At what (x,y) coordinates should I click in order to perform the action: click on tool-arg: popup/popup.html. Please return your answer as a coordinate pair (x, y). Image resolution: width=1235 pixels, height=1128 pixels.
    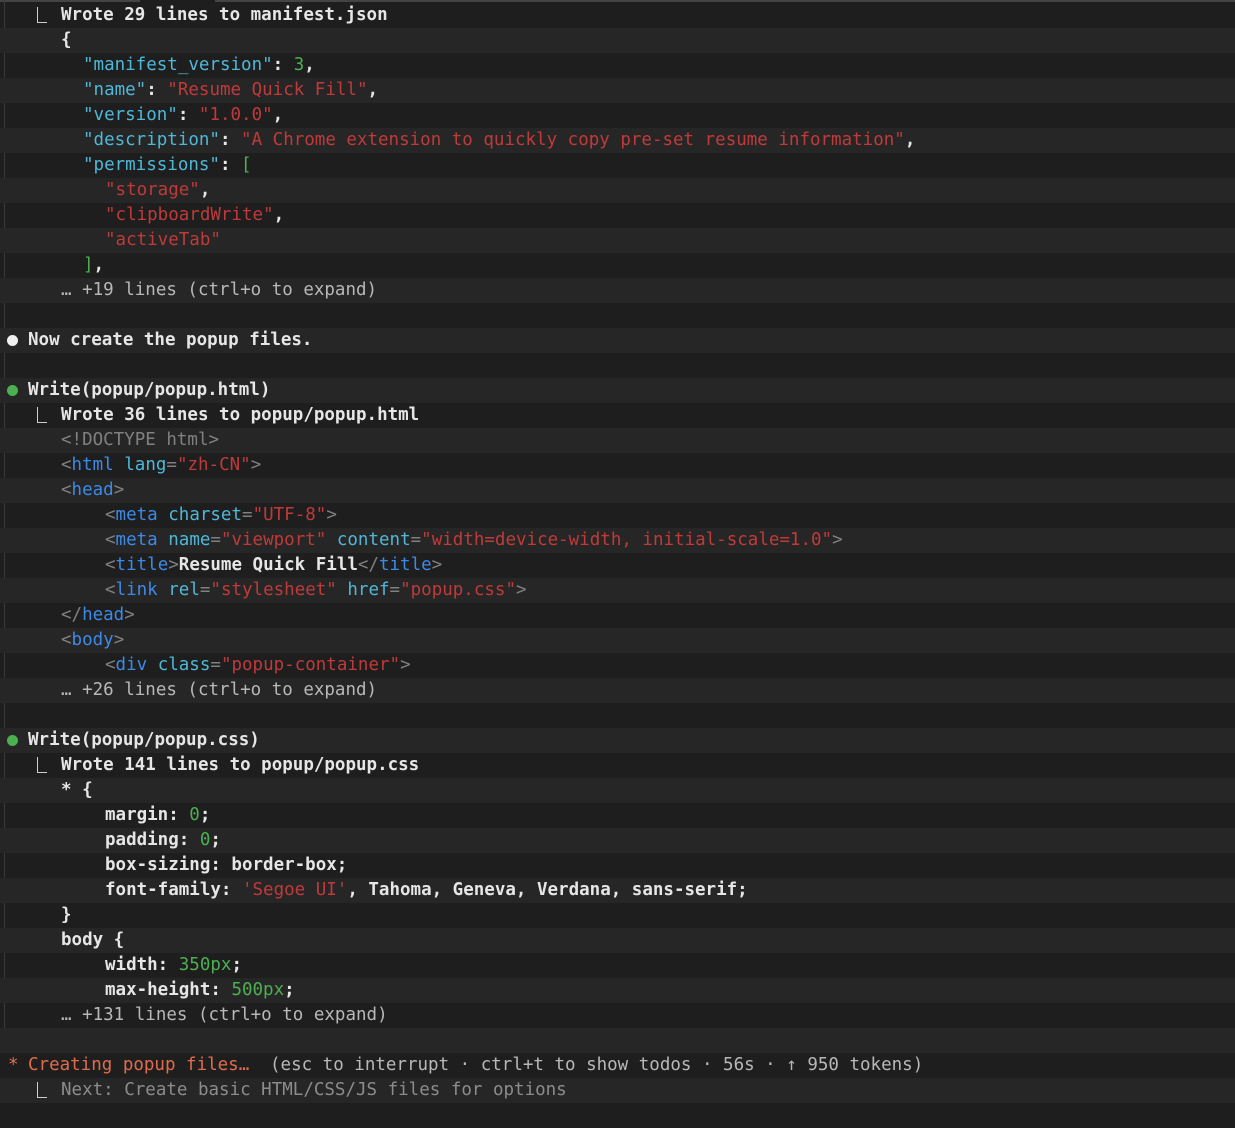
    Looking at the image, I should click on (175, 390).